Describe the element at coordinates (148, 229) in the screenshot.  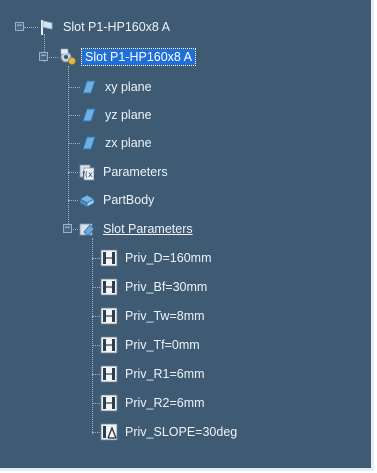
I see `tree-node-label: Slot Parameters` at that location.